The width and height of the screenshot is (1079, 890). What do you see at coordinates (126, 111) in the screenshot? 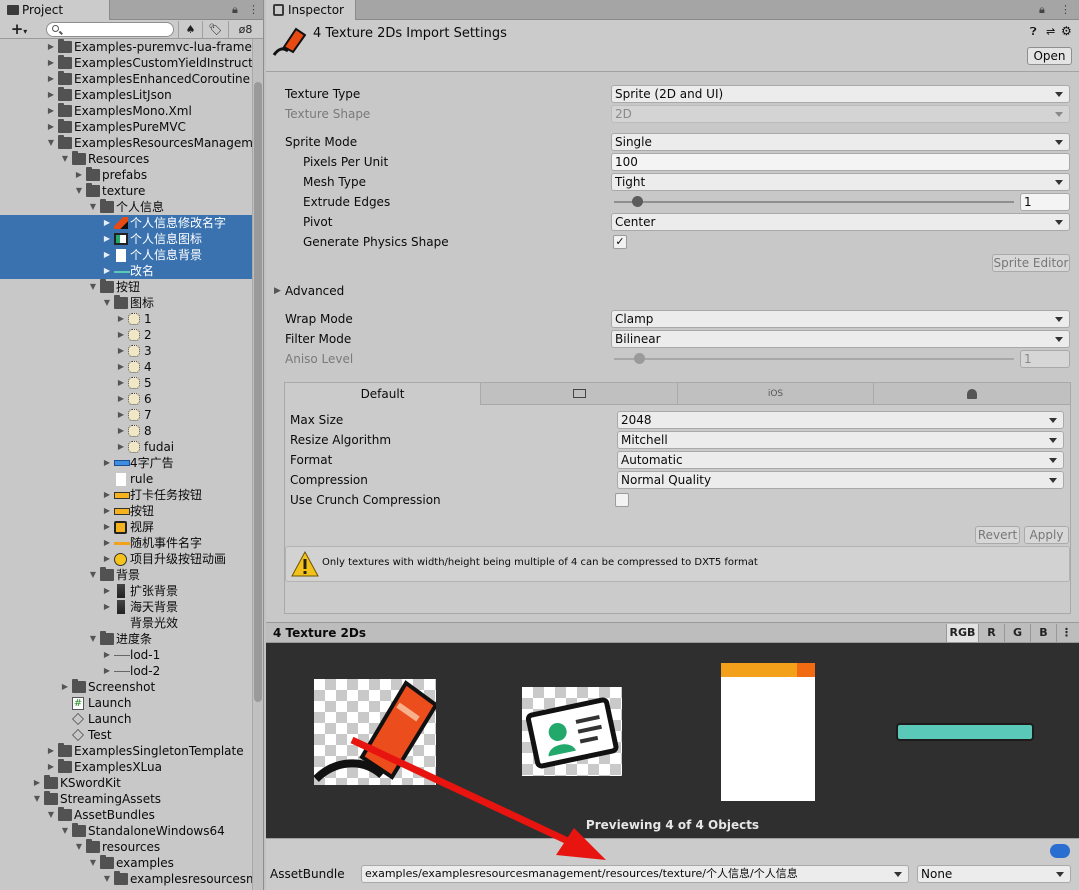
I see `tree-item: ▶ ExamplesMono.Xml` at bounding box center [126, 111].